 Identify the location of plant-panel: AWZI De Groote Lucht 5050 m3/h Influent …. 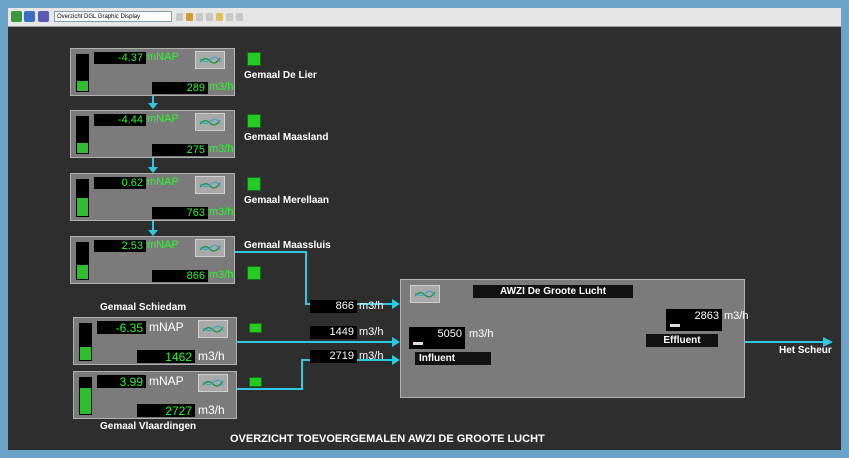
(574, 338).